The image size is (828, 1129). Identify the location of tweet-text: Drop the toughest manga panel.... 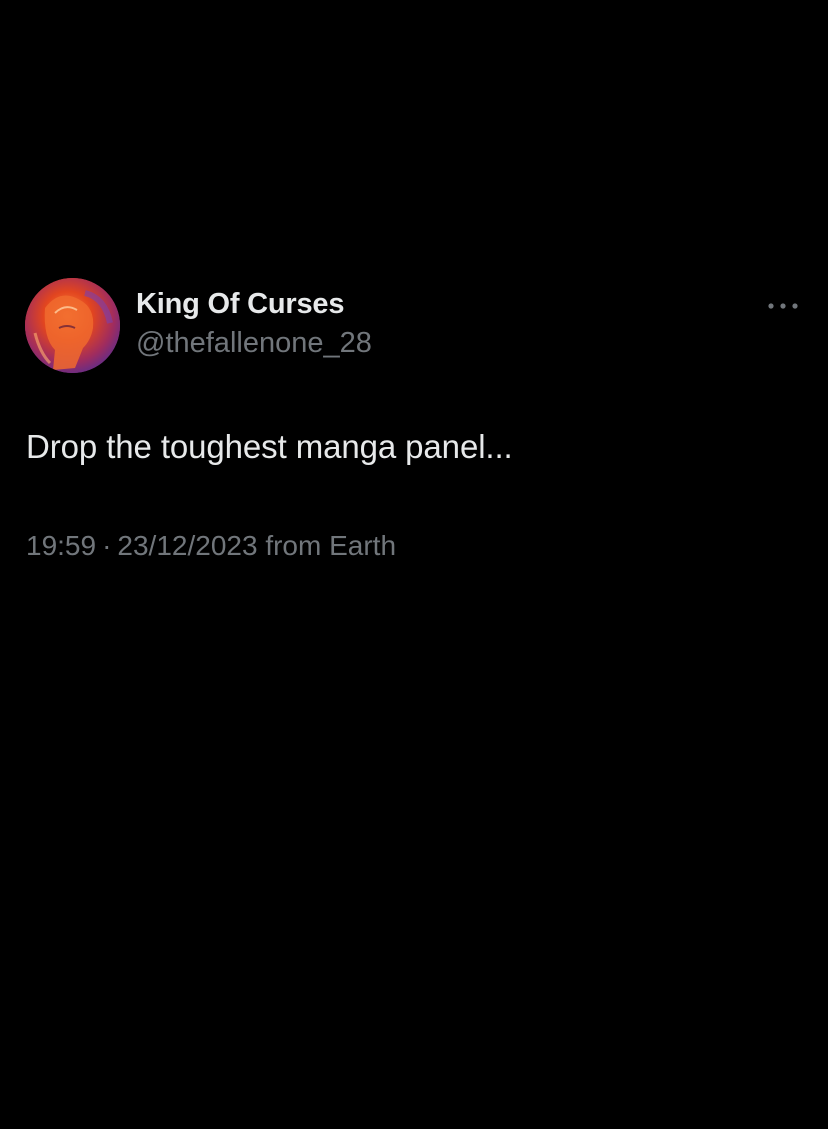
(269, 446).